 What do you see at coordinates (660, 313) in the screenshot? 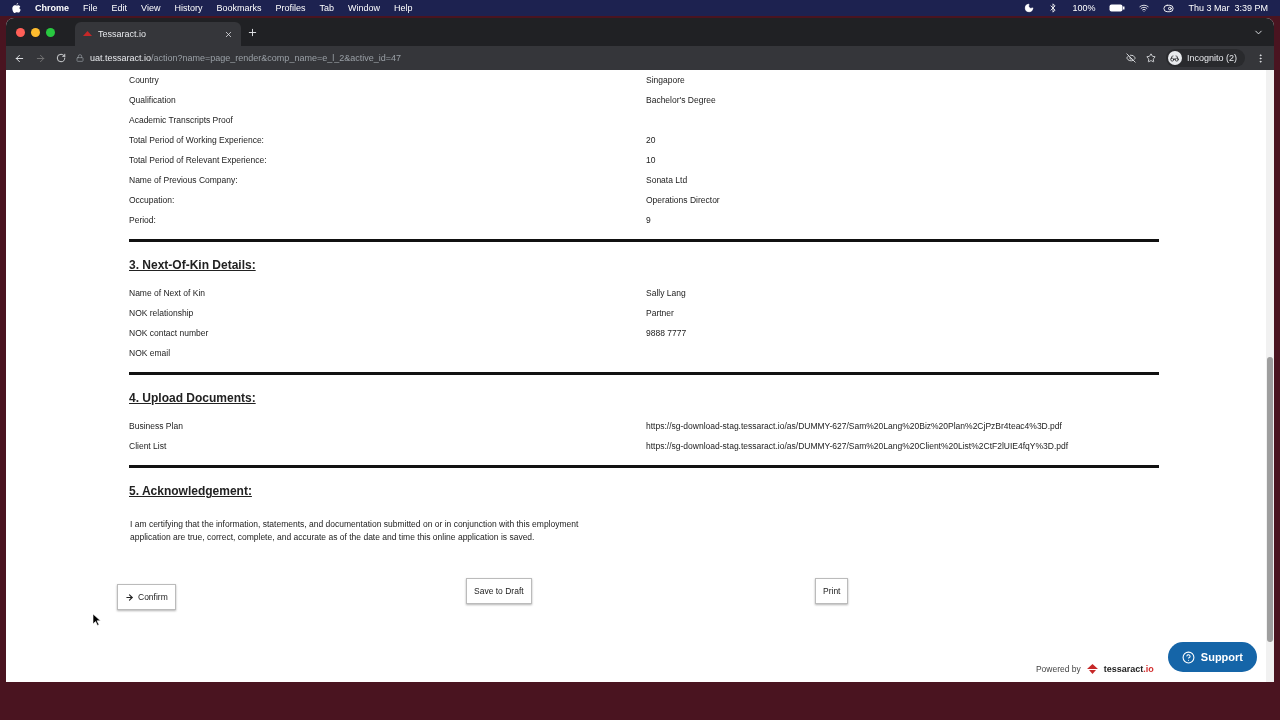
I see `field-value: Partner` at bounding box center [660, 313].